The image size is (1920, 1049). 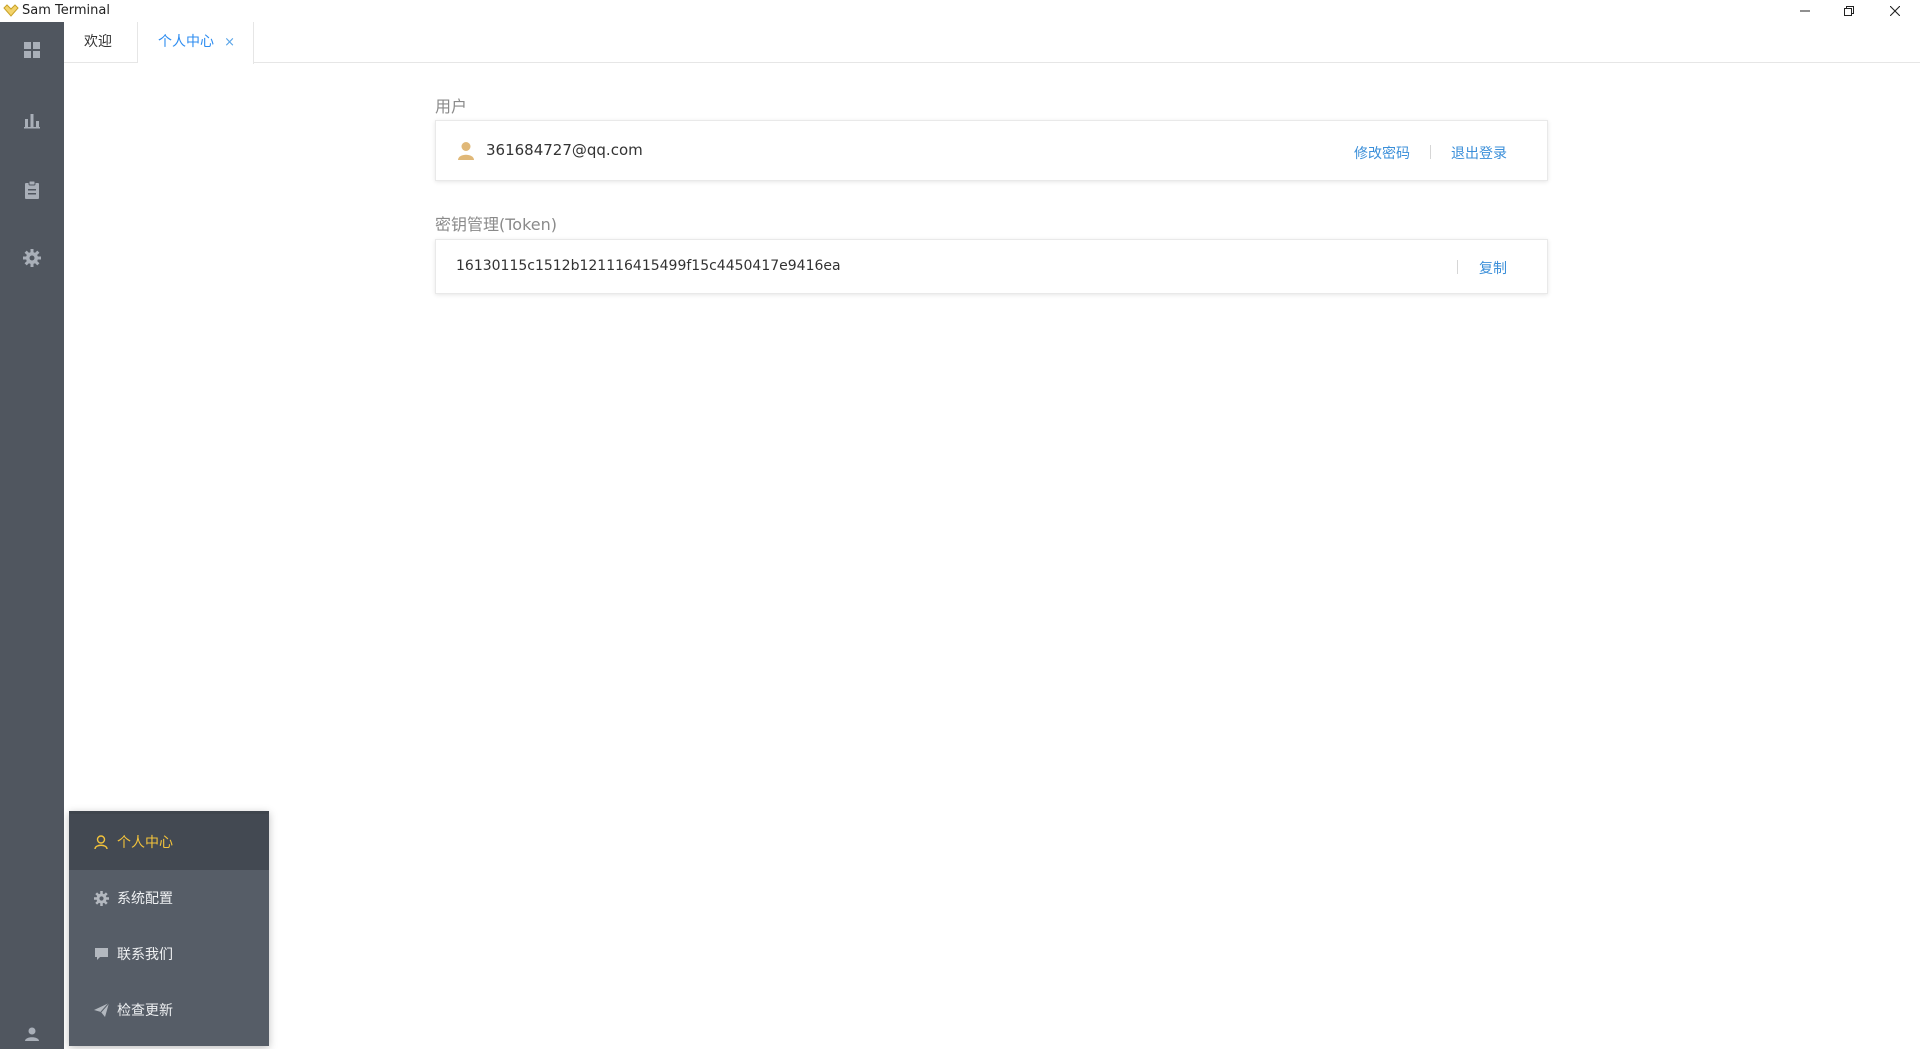 What do you see at coordinates (101, 954) in the screenshot?
I see `chat-icon` at bounding box center [101, 954].